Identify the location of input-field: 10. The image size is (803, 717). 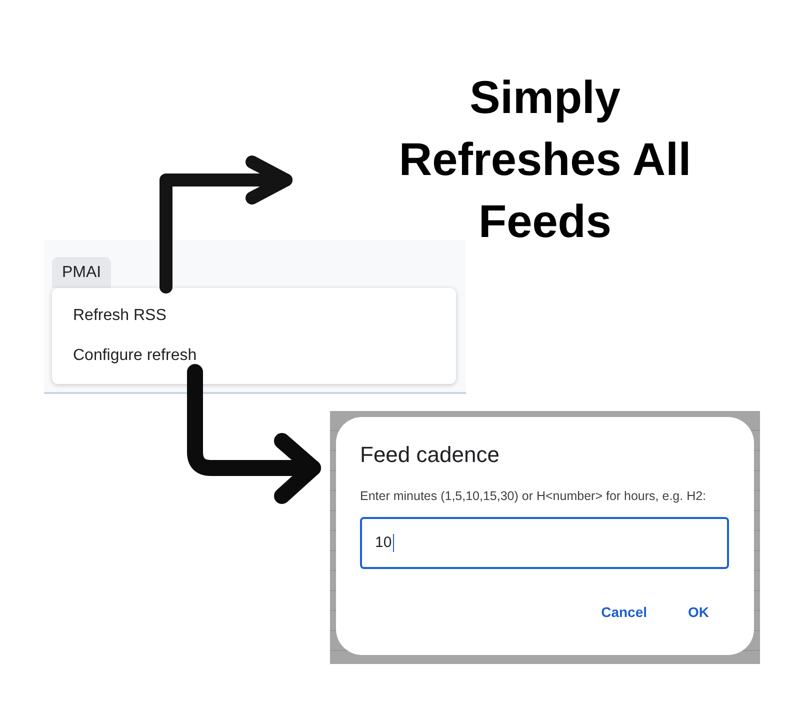
(544, 543).